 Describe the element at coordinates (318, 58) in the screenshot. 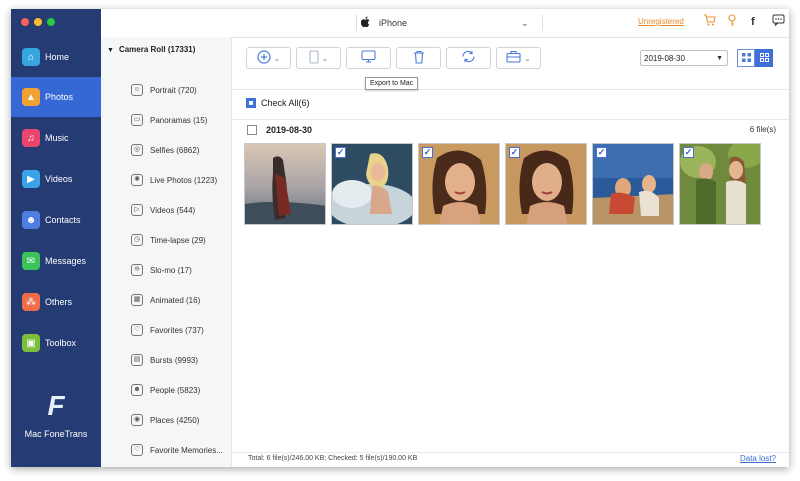

I see `export-to-device-button: ⌄` at that location.